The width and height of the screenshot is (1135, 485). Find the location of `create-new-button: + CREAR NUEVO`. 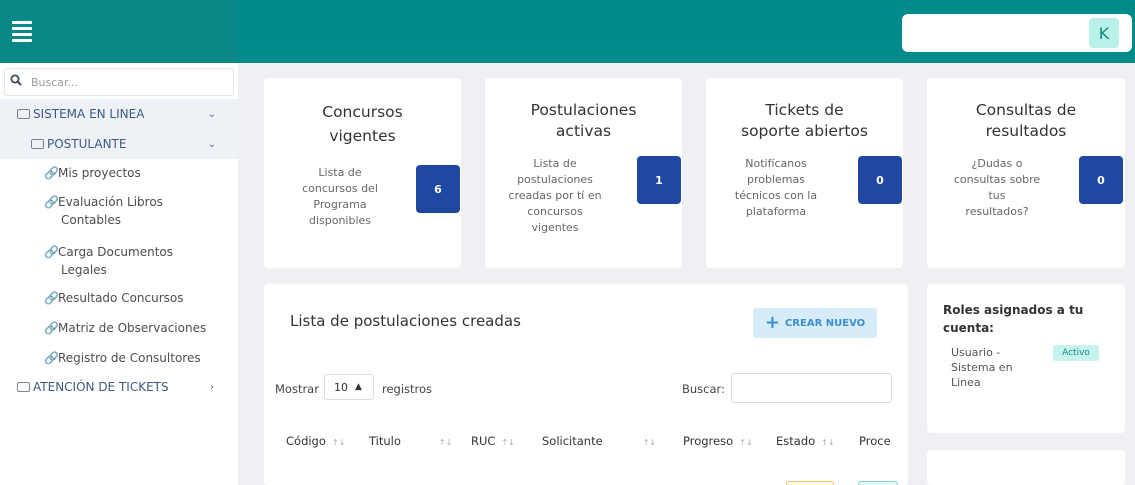

create-new-button: + CREAR NUEVO is located at coordinates (815, 323).